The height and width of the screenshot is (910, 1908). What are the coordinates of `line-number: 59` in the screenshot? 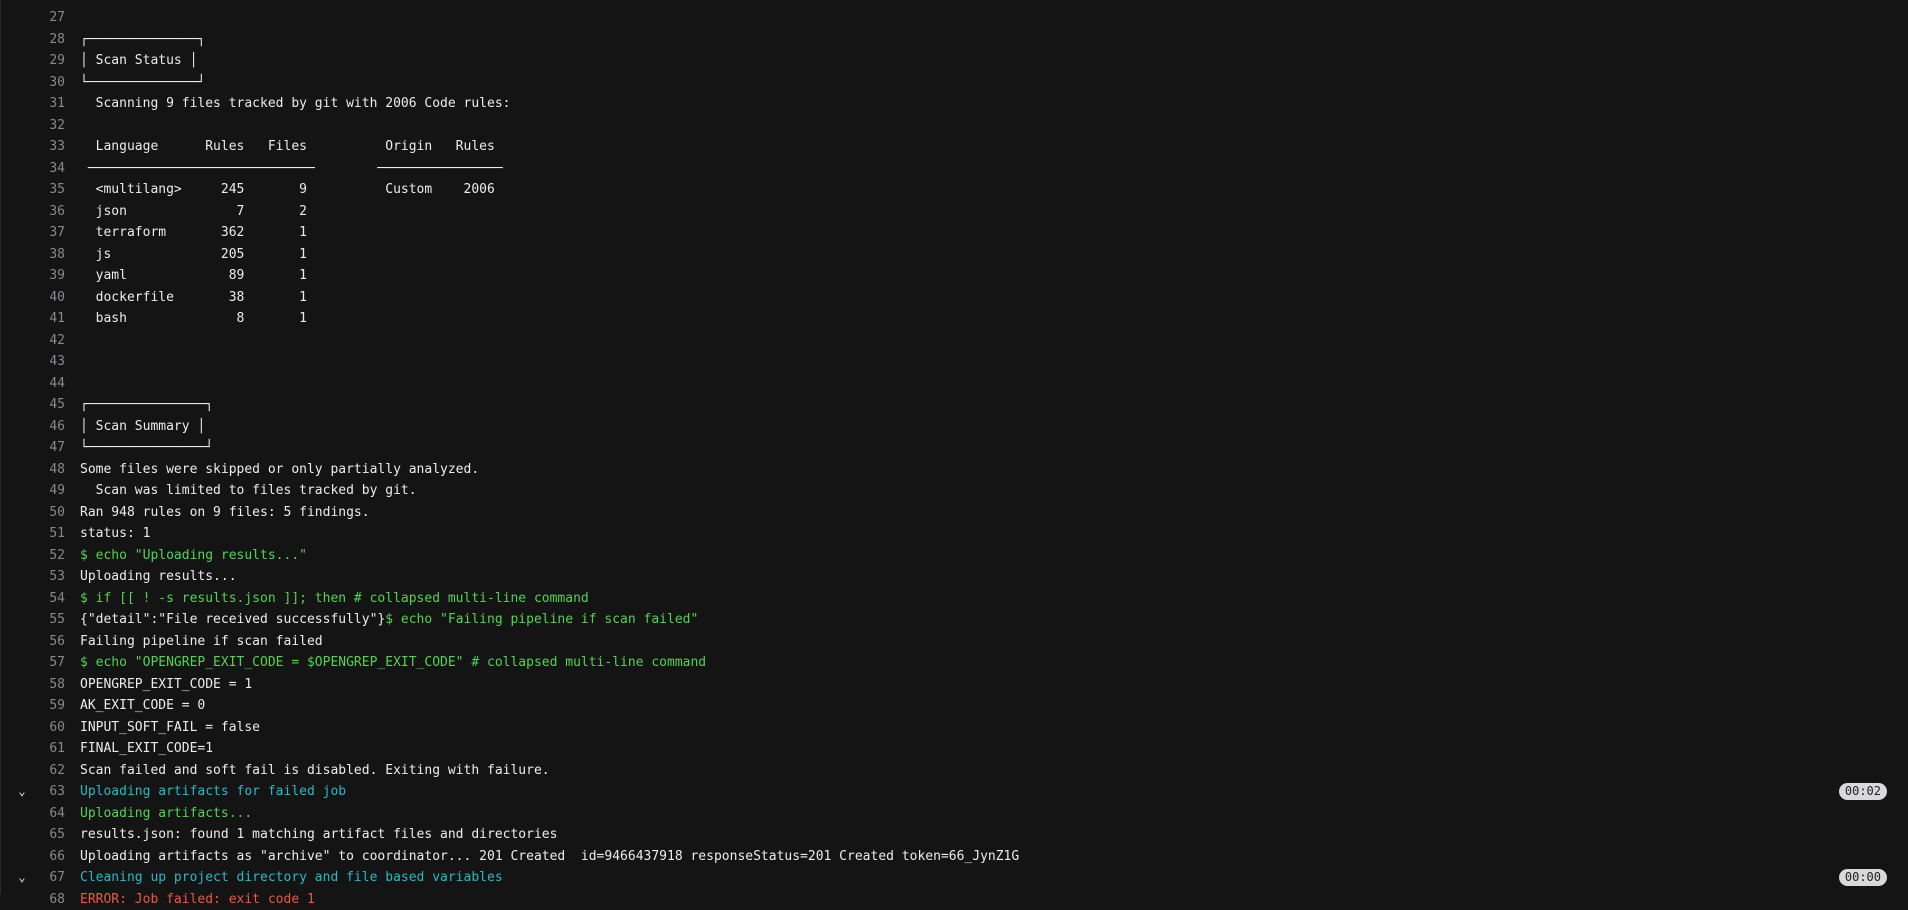 It's located at (47, 706).